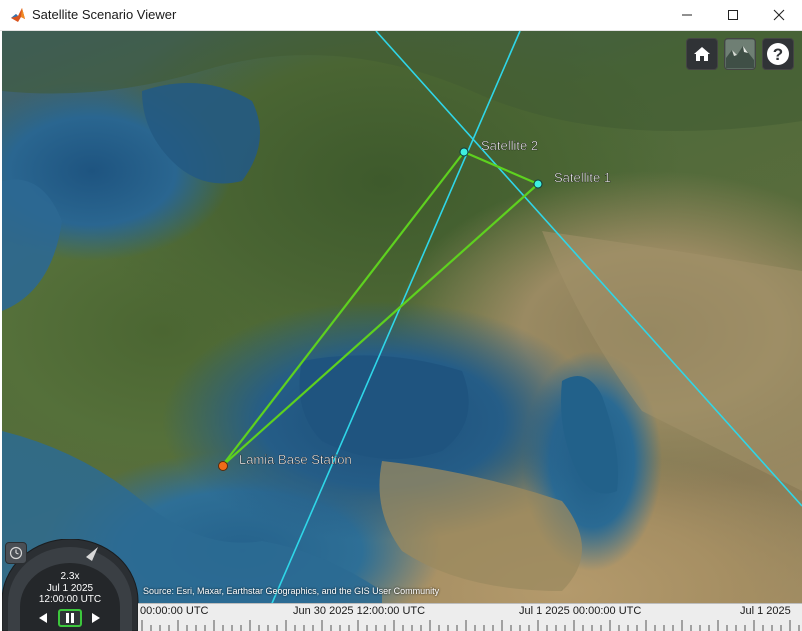 This screenshot has height=631, width=802. Describe the element at coordinates (538, 184) in the screenshot. I see `satellite-1-marker` at that location.